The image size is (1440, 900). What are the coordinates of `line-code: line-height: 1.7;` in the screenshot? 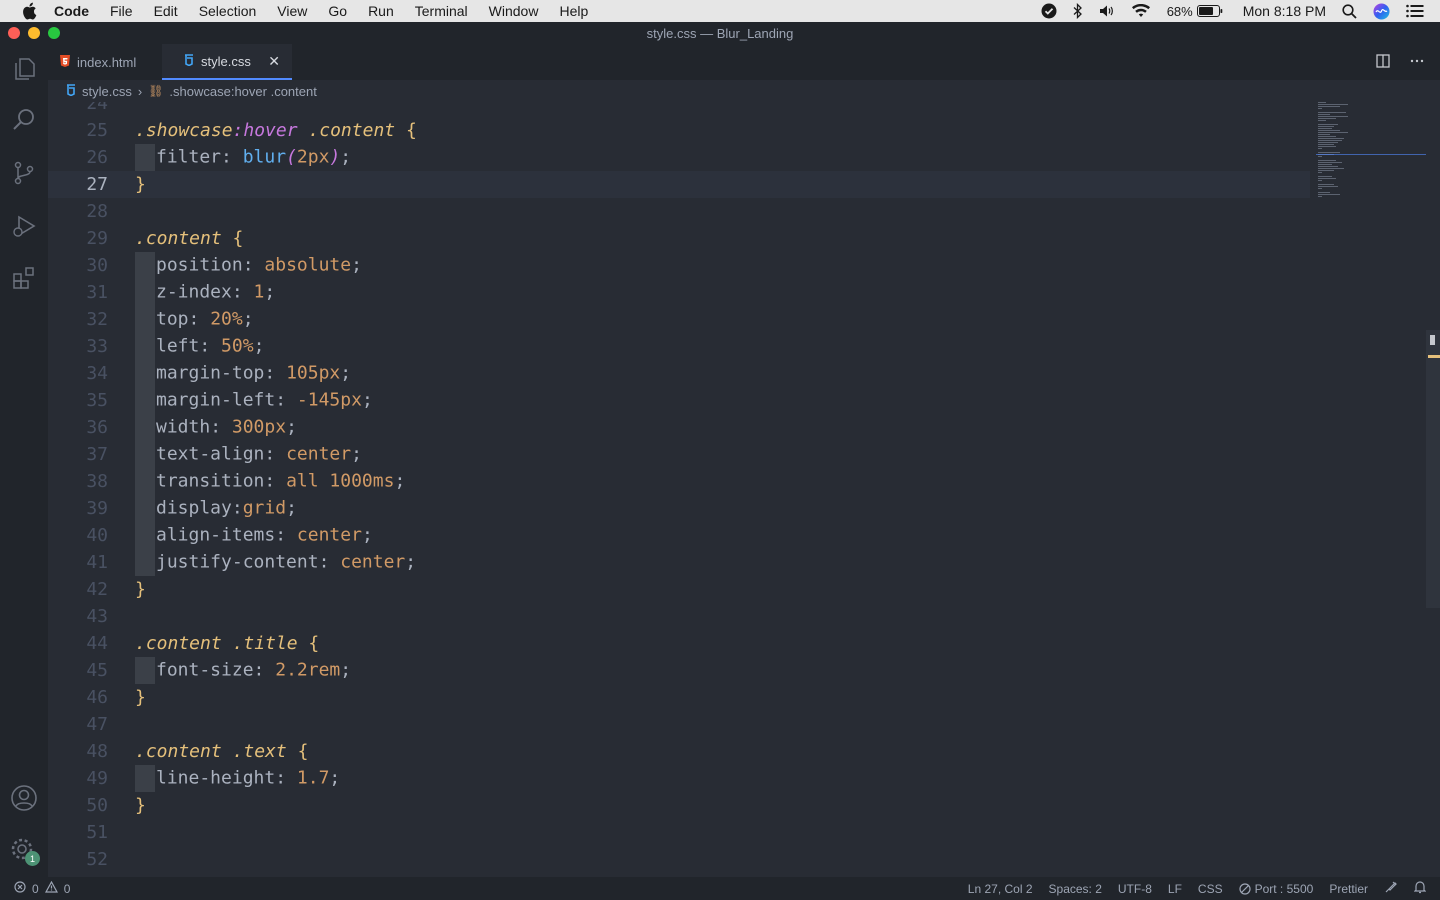 It's located at (237, 778).